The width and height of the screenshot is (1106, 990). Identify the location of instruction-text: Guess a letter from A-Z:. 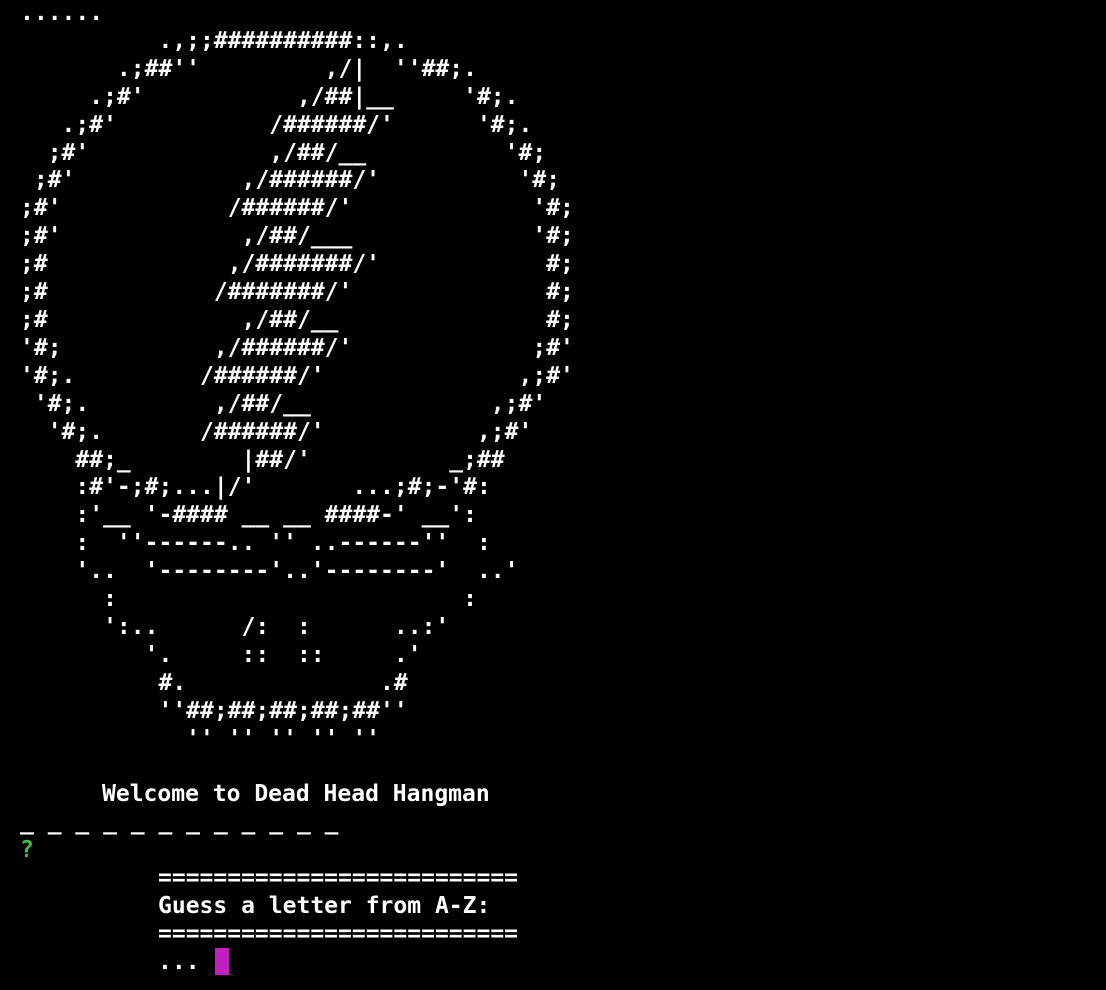
(324, 906).